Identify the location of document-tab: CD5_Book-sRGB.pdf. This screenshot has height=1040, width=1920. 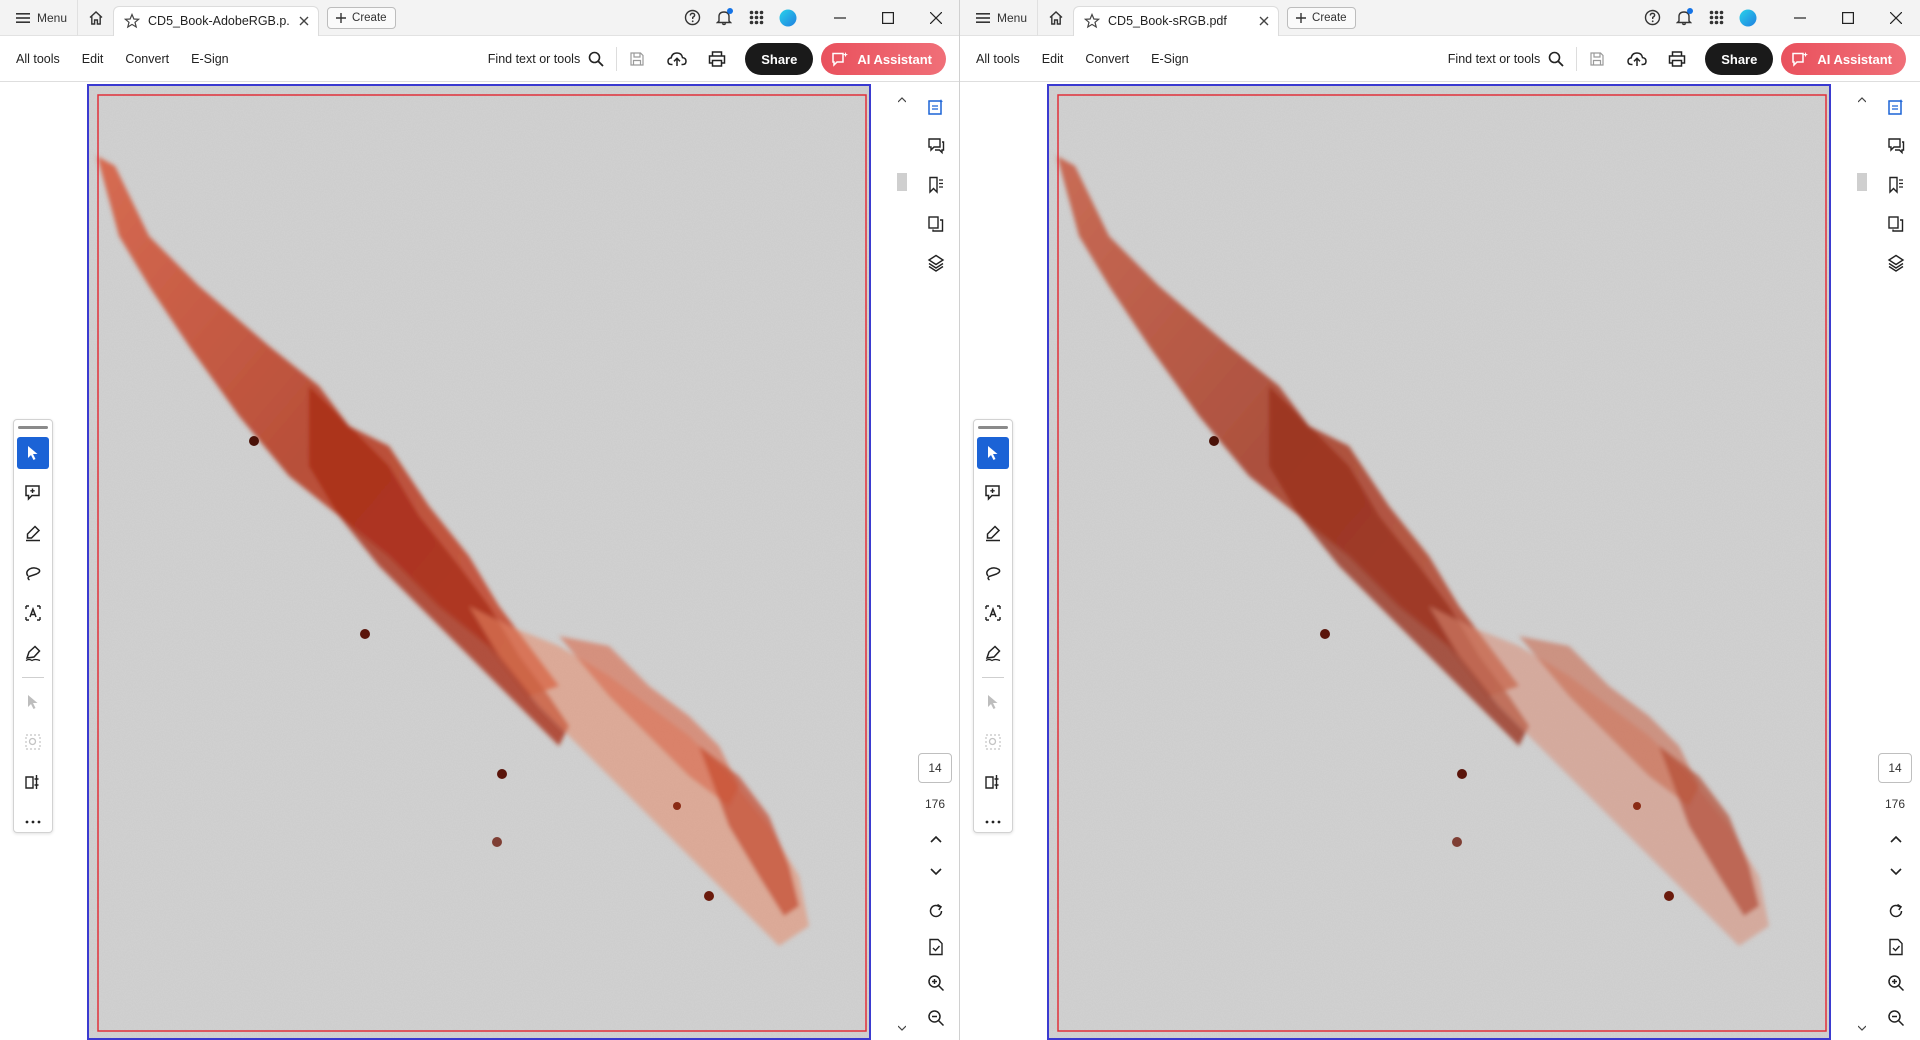
(1176, 20).